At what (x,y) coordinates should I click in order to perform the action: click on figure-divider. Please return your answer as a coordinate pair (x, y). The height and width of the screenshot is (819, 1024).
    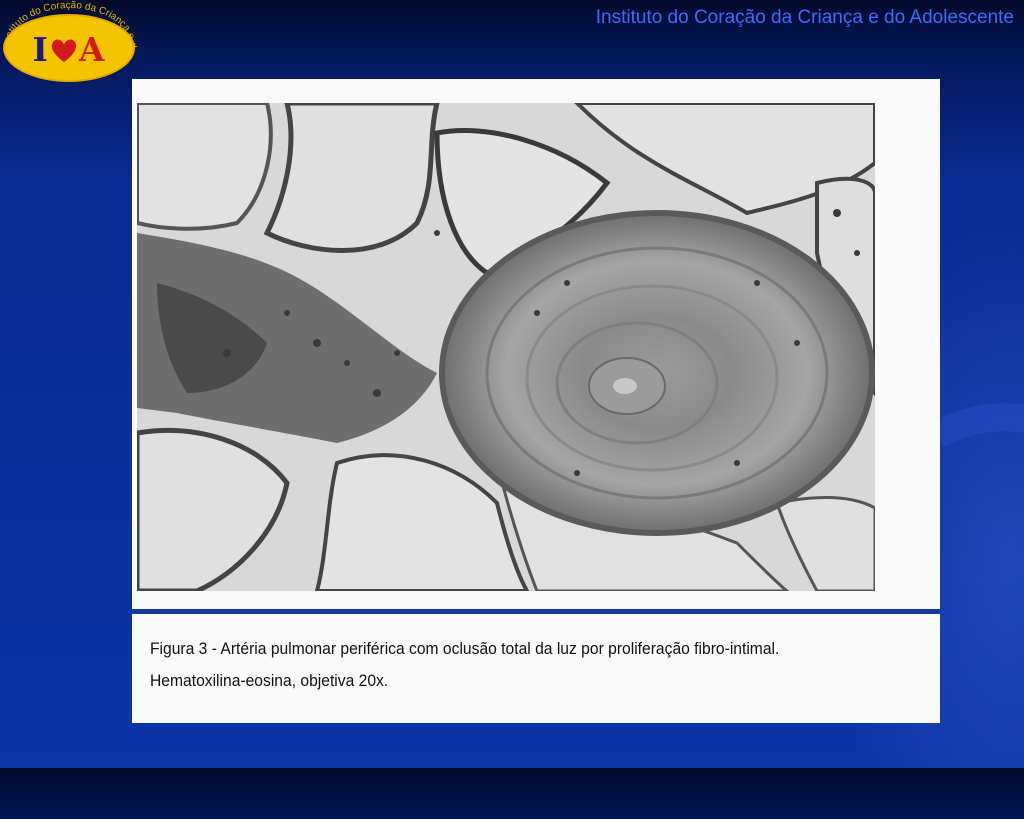
    Looking at the image, I should click on (536, 611).